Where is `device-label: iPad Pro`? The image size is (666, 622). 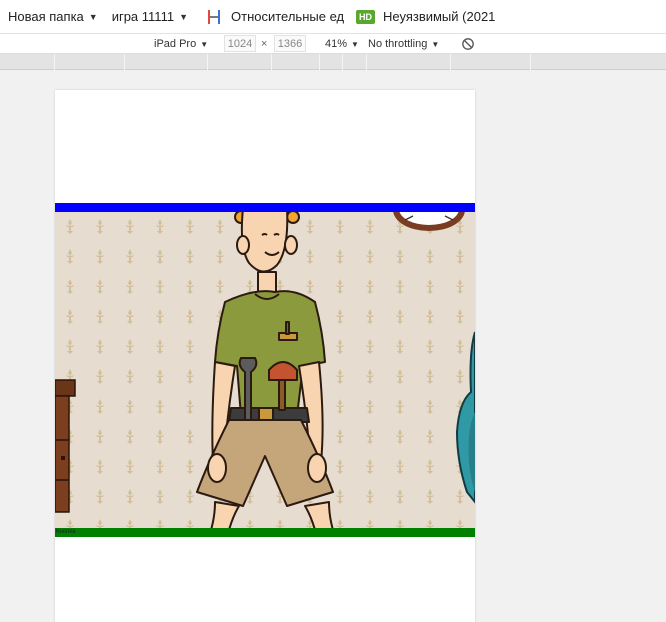 device-label: iPad Pro is located at coordinates (175, 44).